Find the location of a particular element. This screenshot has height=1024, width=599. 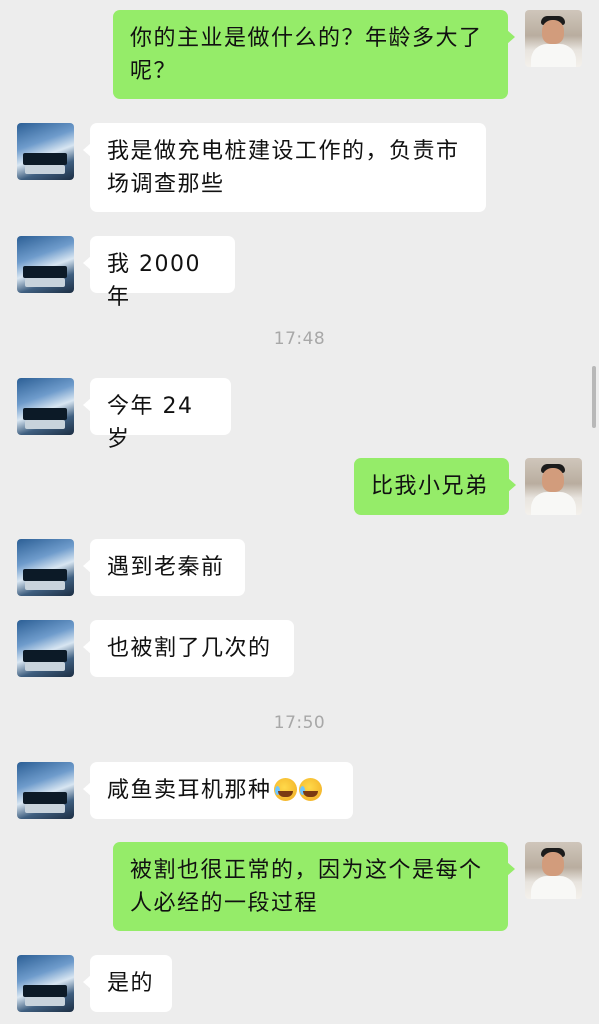

message-text: 也被割了几次的 is located at coordinates (189, 648).